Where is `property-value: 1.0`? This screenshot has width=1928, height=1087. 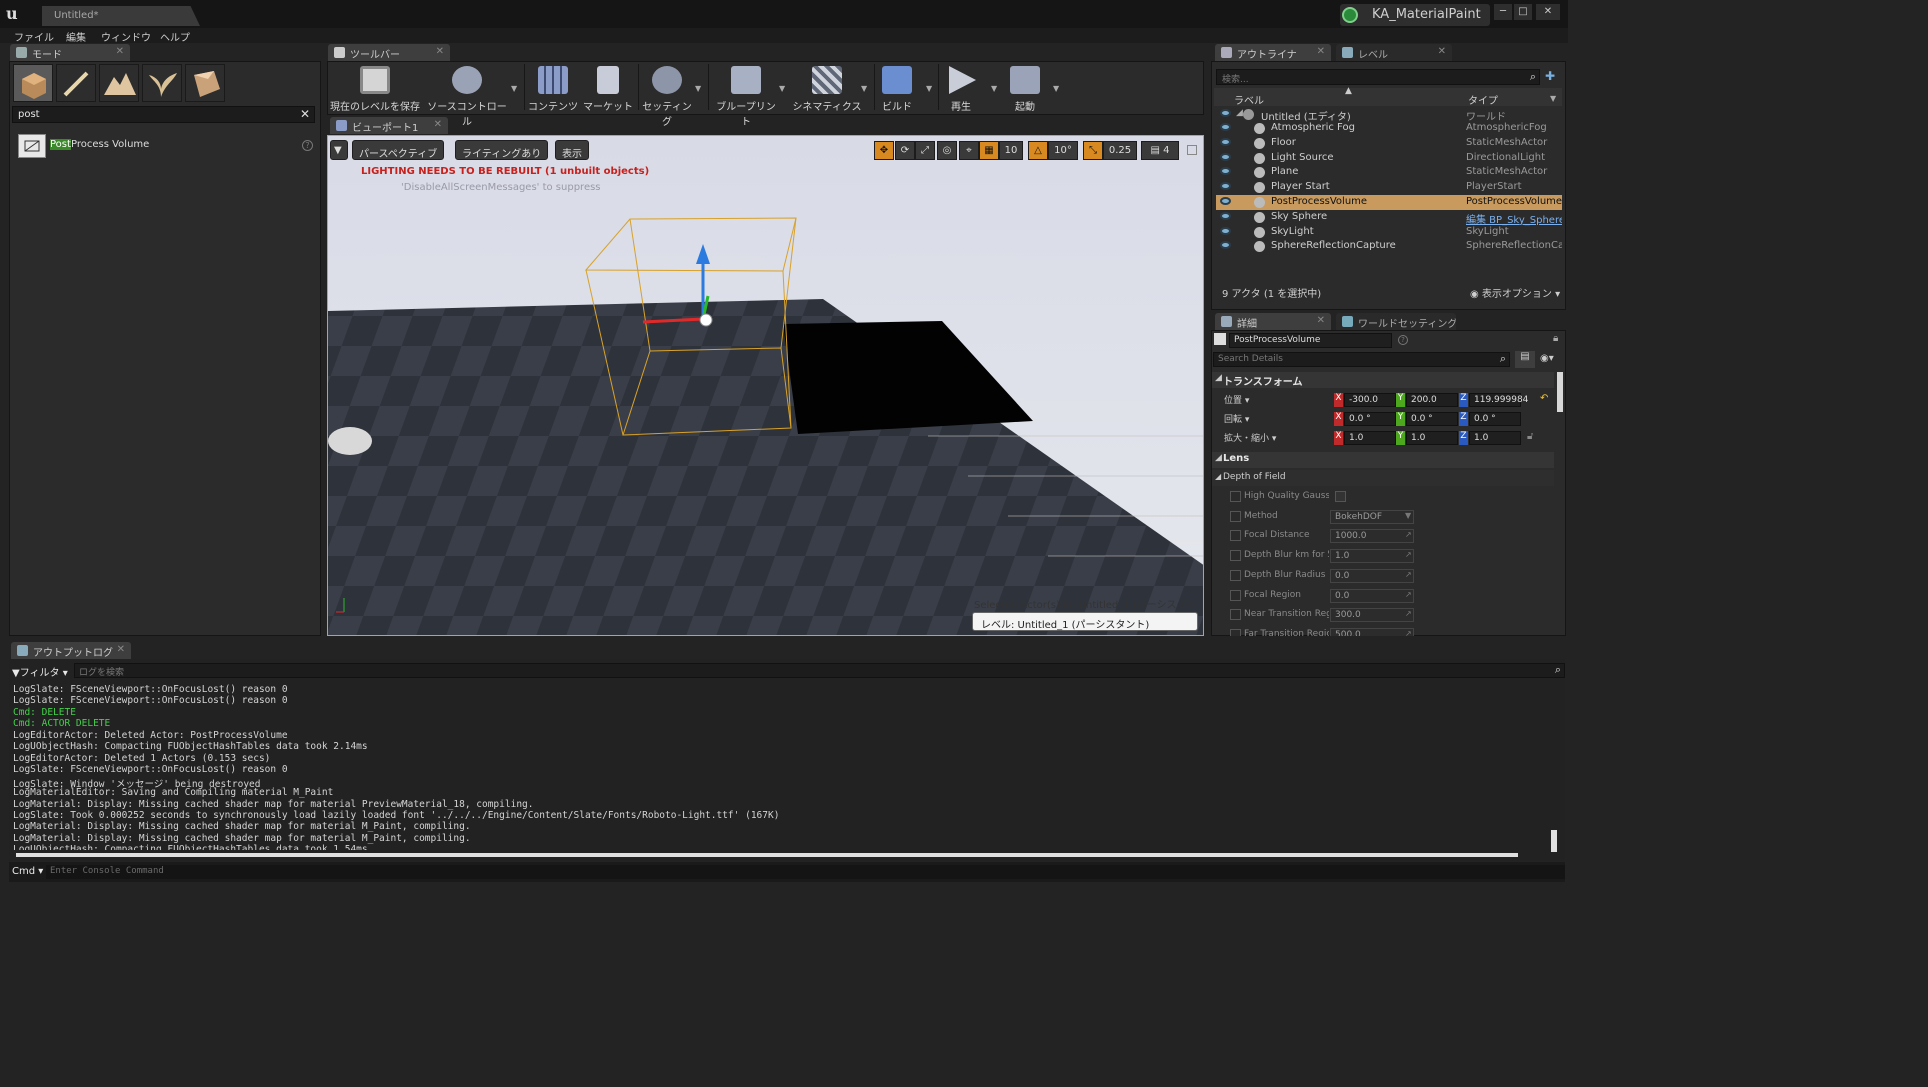
property-value: 1.0 is located at coordinates (1372, 556).